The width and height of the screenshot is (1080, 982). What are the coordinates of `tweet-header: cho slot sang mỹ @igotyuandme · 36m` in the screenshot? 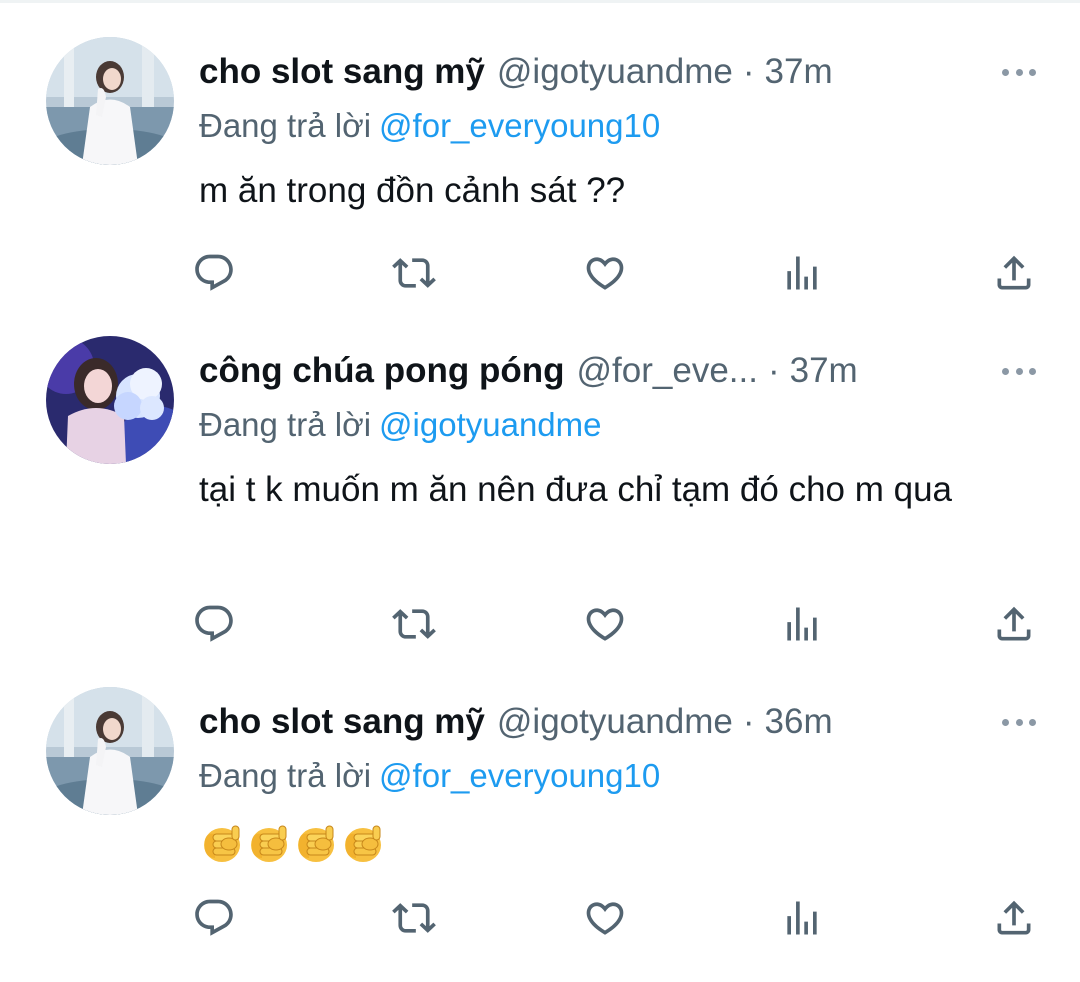 It's located at (516, 722).